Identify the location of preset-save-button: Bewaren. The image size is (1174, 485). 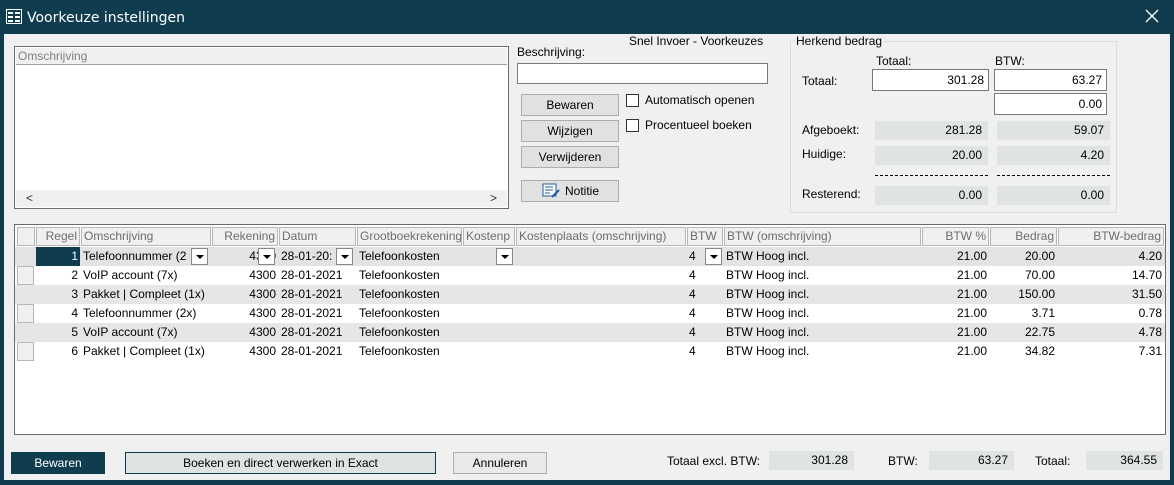
(570, 105).